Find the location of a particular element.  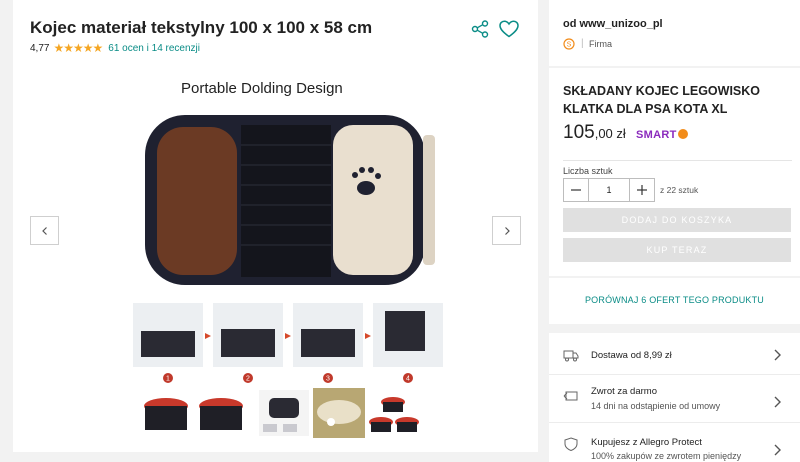

chevron-left-icon is located at coordinates (44, 230).